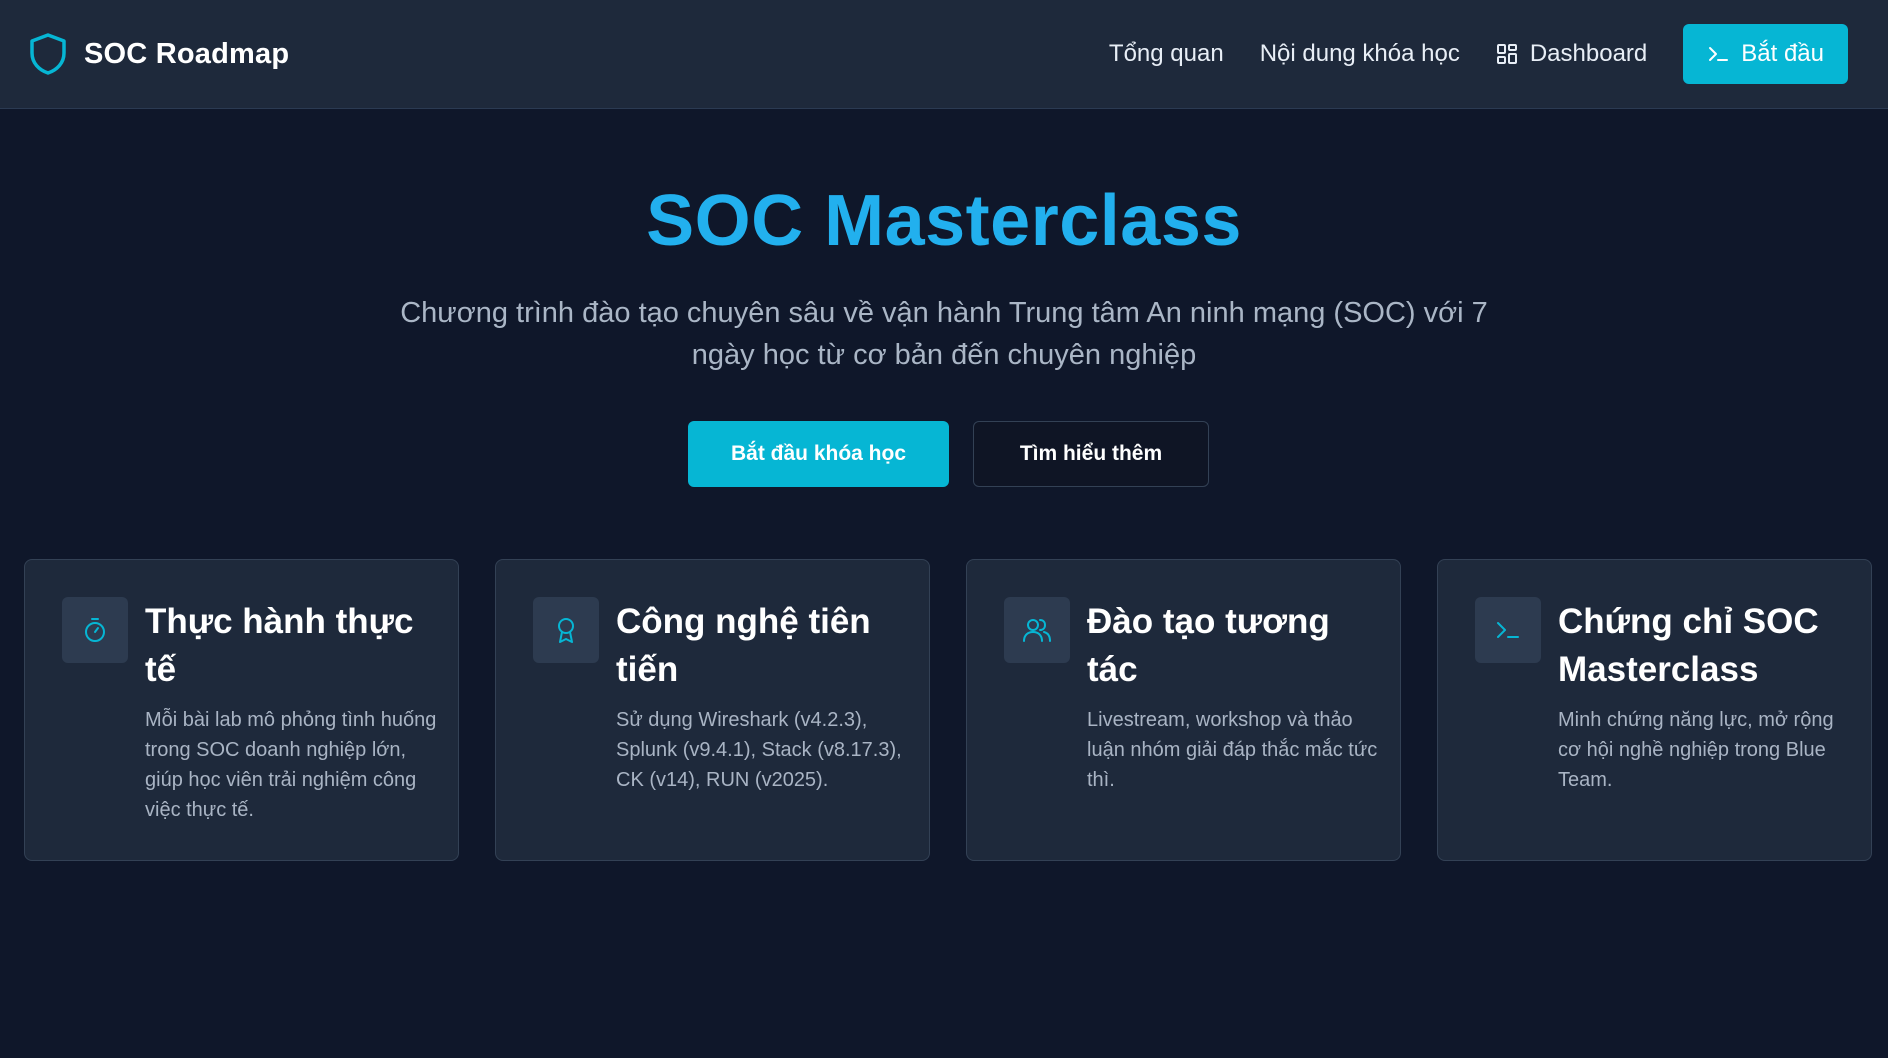  I want to click on nav-start-button: Bắt đầu, so click(1765, 54).